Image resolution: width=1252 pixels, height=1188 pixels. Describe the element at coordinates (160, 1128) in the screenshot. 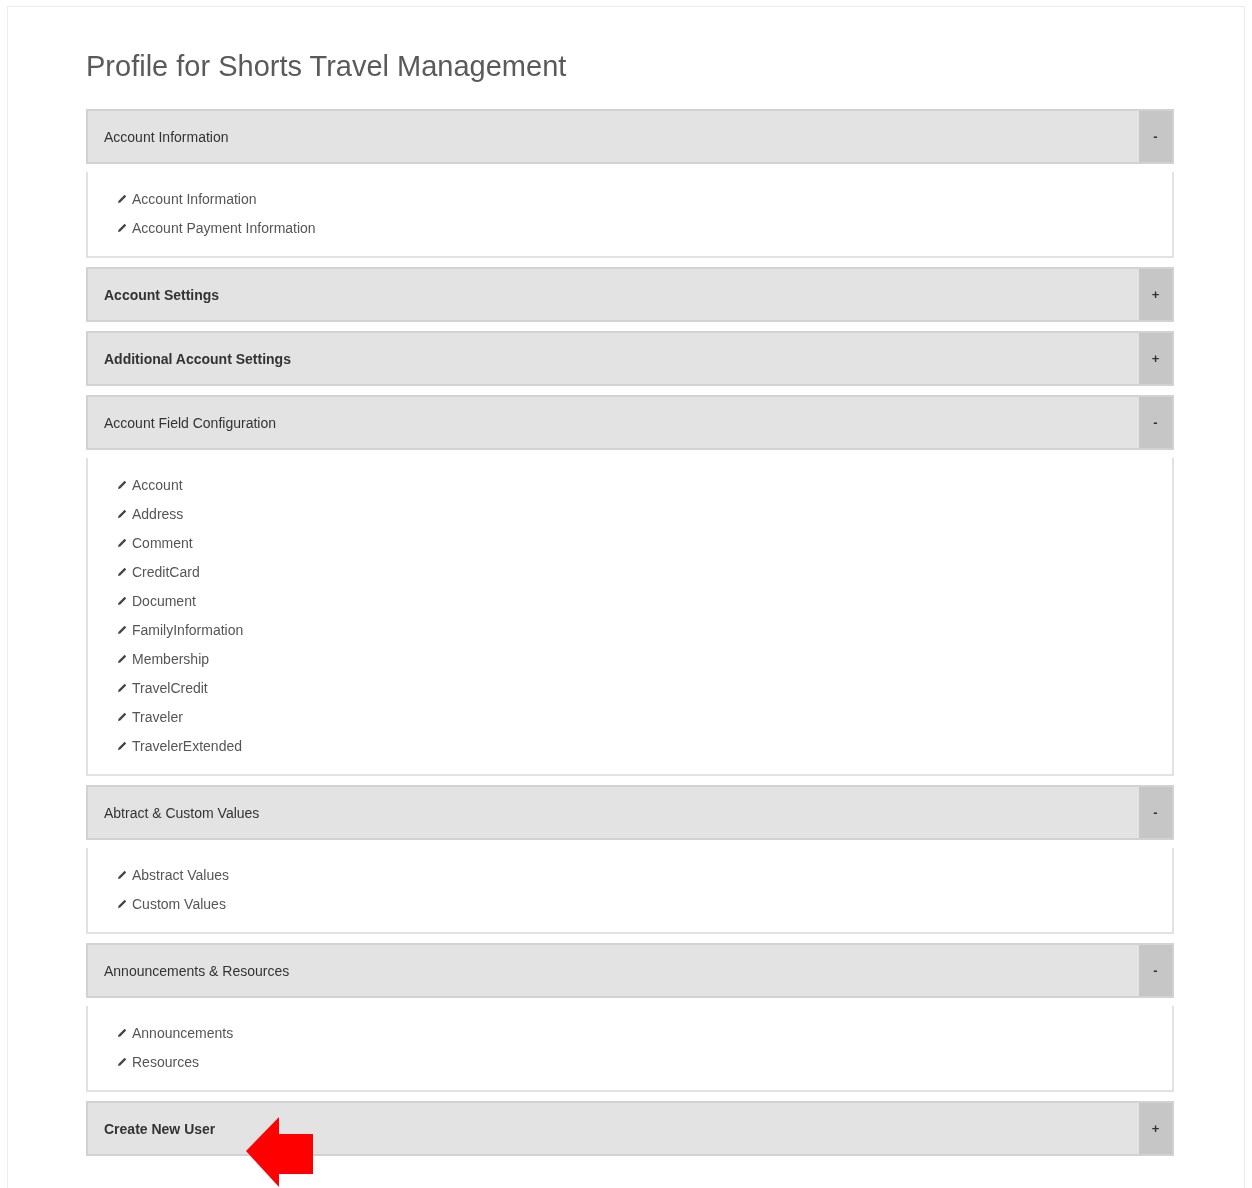

I see `section-title: Create New User` at that location.